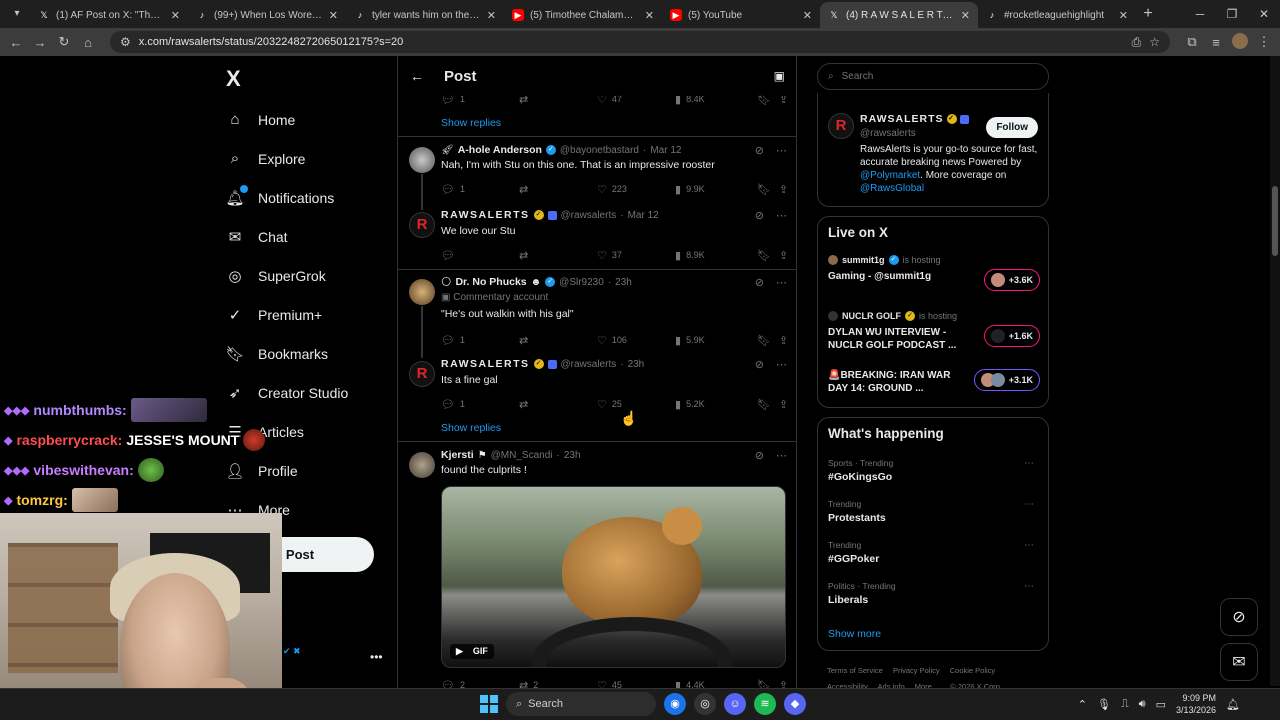 The height and width of the screenshot is (720, 1280). Describe the element at coordinates (890, 175) in the screenshot. I see `bio-link: @Polymarket` at that location.